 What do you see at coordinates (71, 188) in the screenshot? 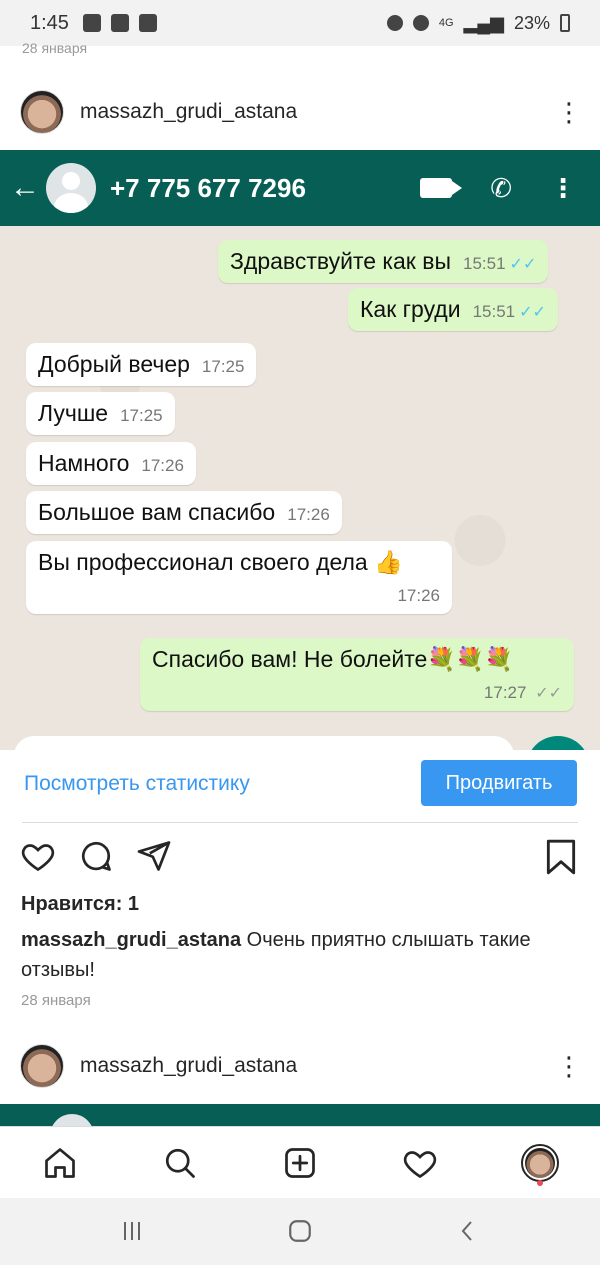
I see `contact-avatar` at bounding box center [71, 188].